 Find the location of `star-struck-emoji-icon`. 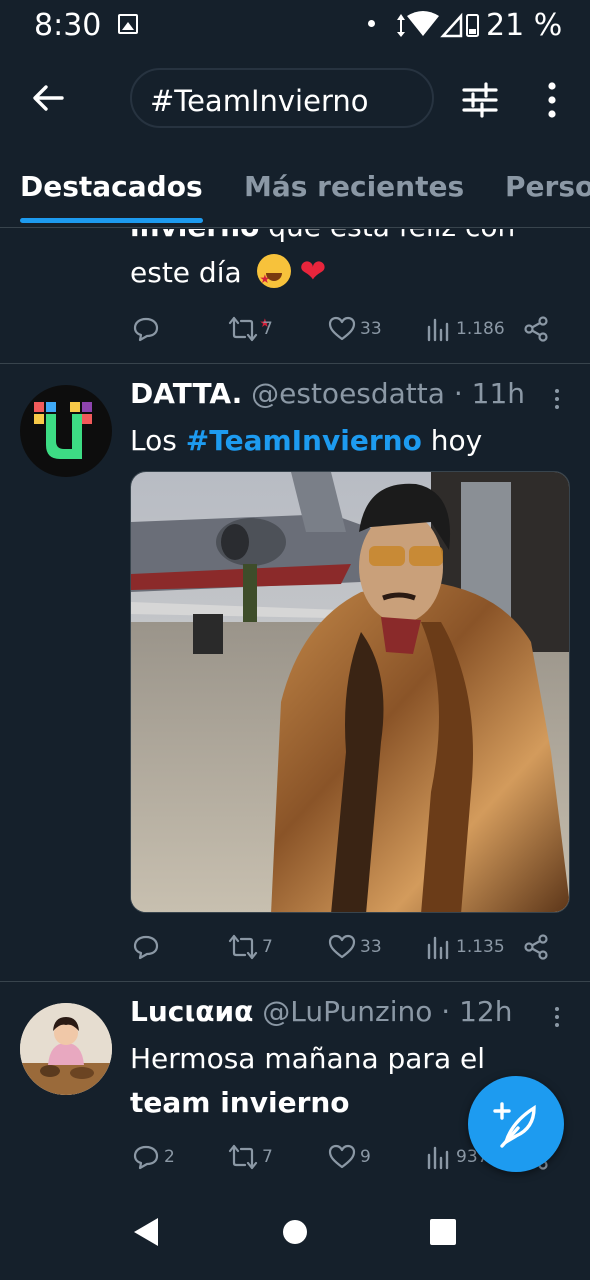

star-struck-emoji-icon is located at coordinates (273, 299).